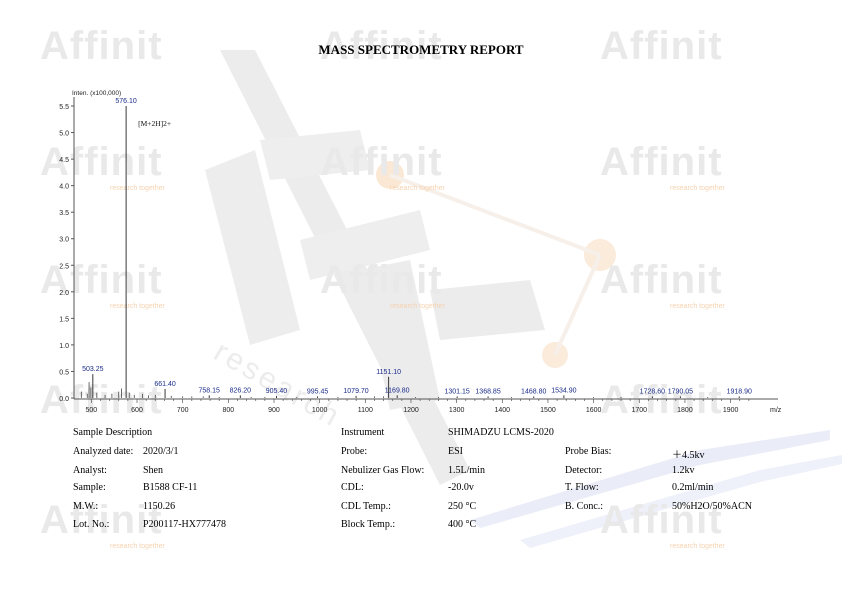 The image size is (842, 596). Describe the element at coordinates (277, 391) in the screenshot. I see `peak-label: 905.40` at that location.